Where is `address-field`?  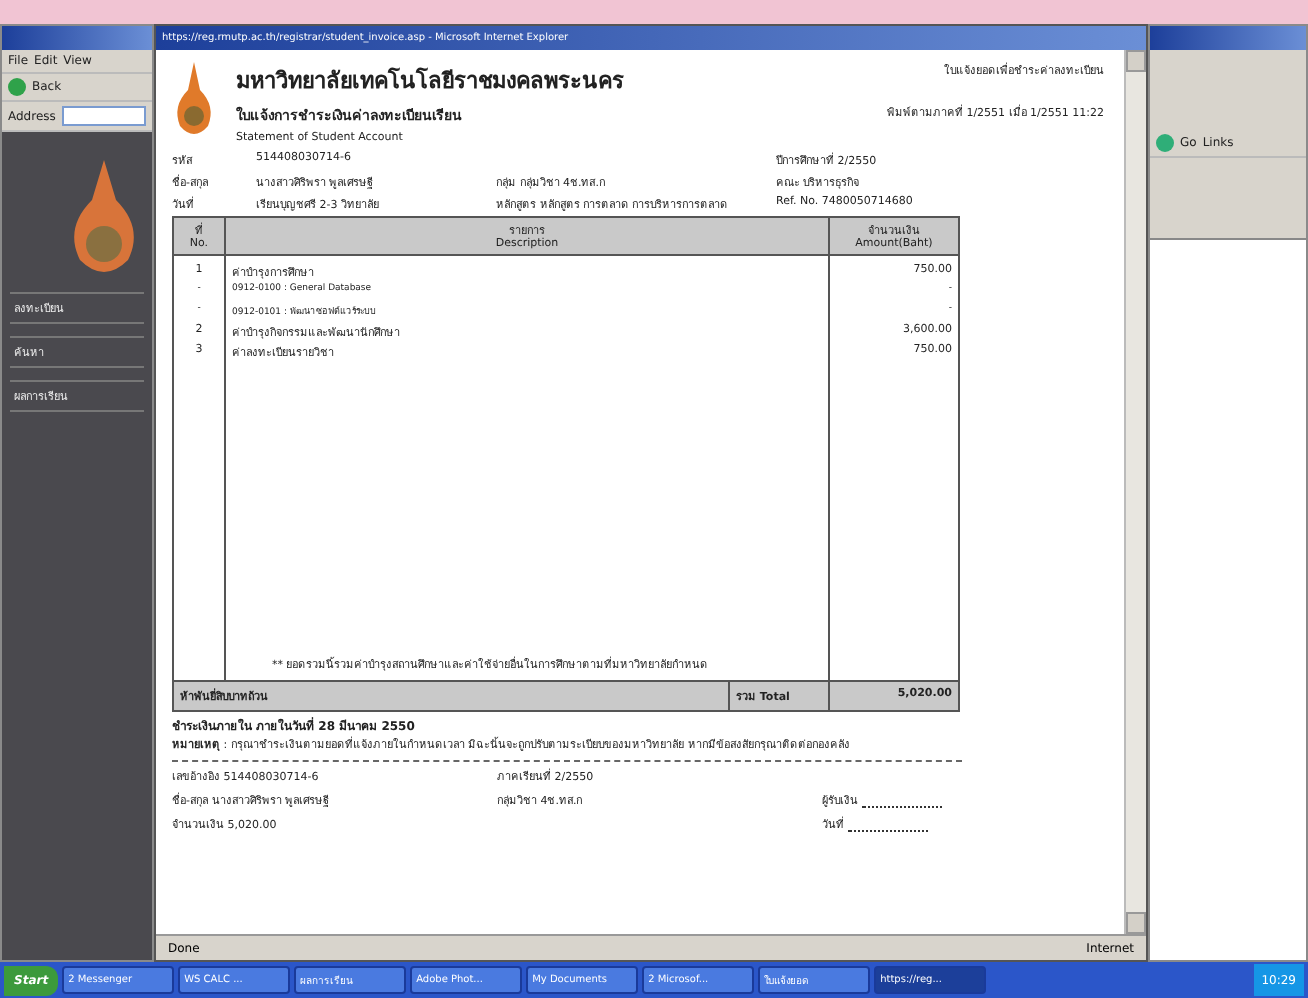 address-field is located at coordinates (103, 116).